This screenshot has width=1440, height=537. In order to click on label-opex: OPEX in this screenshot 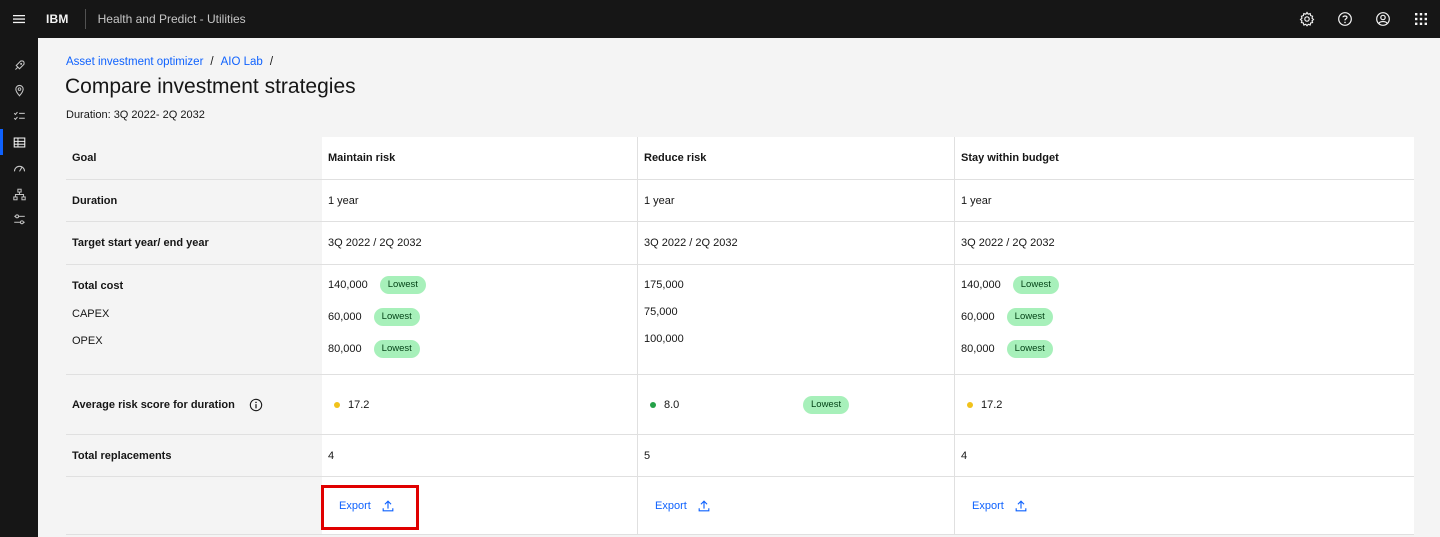, I will do `click(87, 341)`.